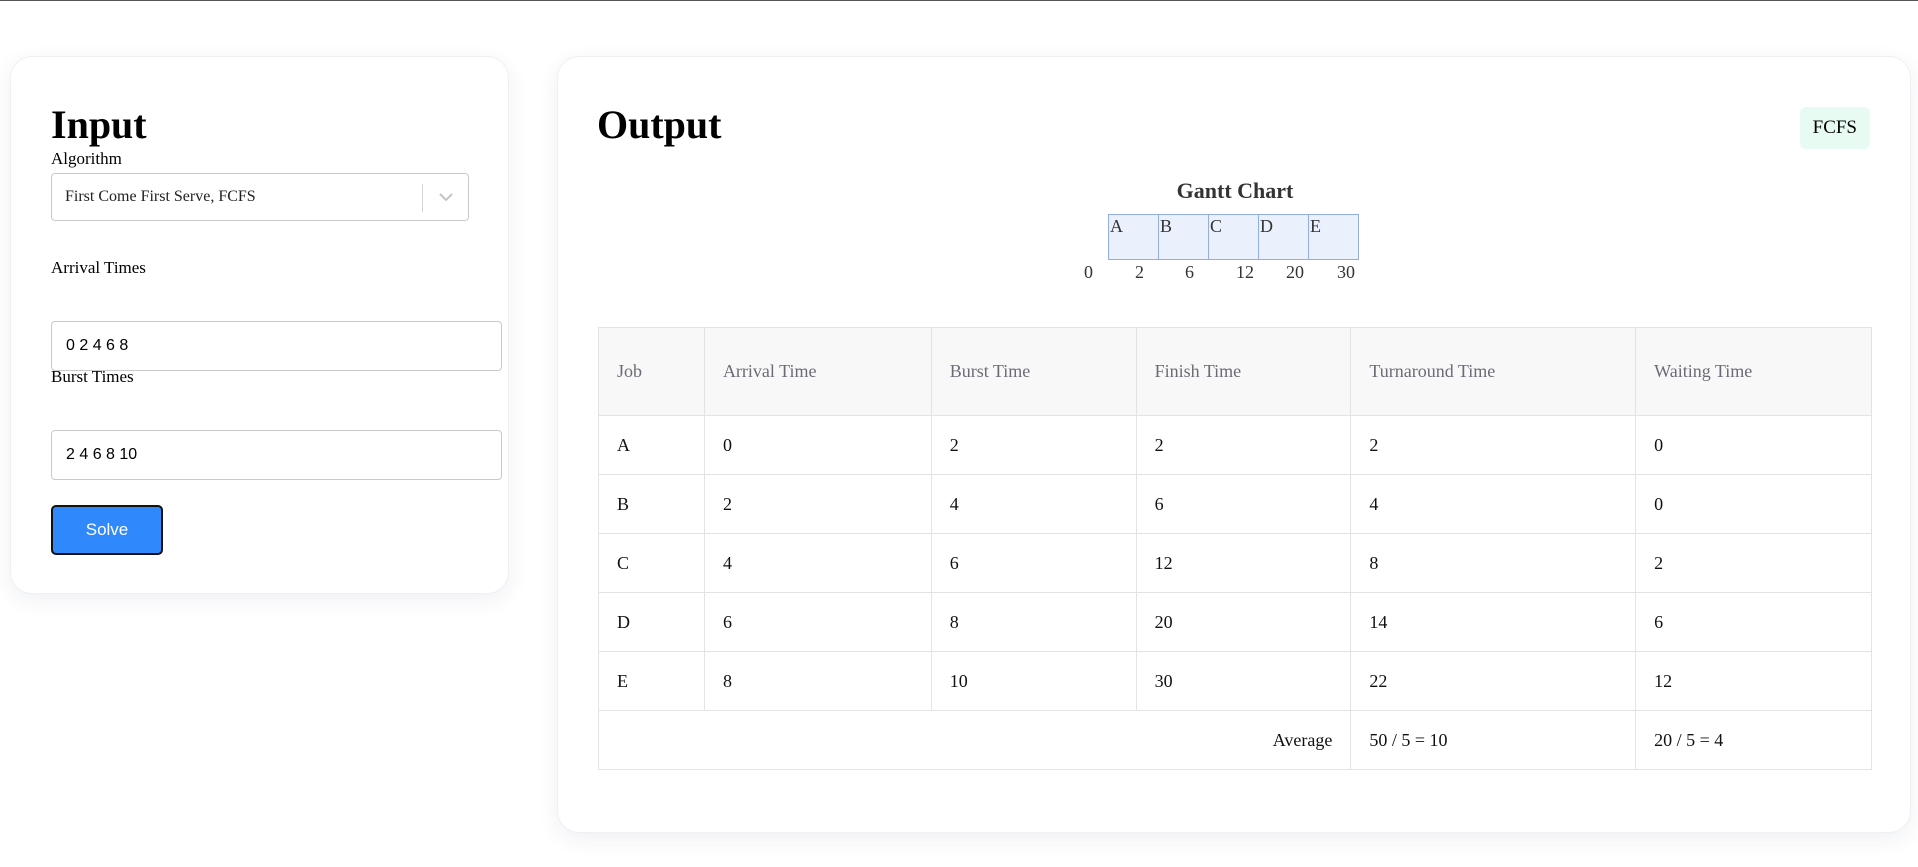  What do you see at coordinates (974, 740) in the screenshot?
I see `average-label: Average` at bounding box center [974, 740].